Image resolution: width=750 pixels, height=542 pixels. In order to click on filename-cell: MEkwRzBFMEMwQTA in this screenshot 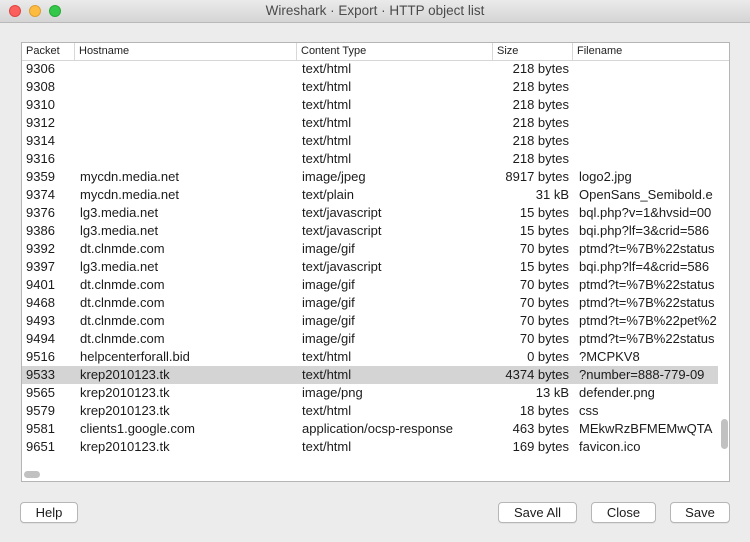, I will do `click(646, 428)`.